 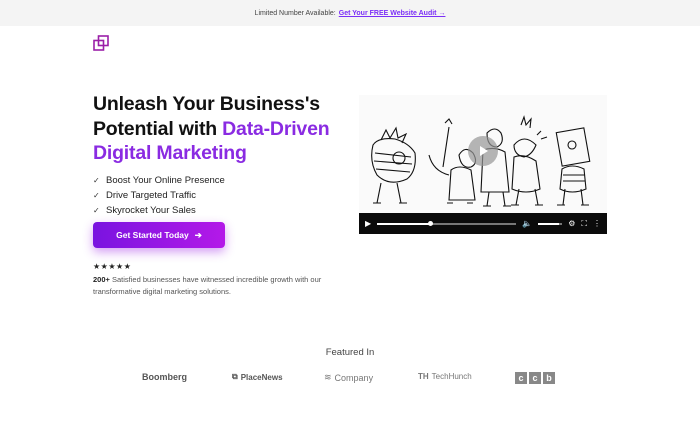 What do you see at coordinates (164, 377) in the screenshot?
I see `bloomberg-logo: Boomberg` at bounding box center [164, 377].